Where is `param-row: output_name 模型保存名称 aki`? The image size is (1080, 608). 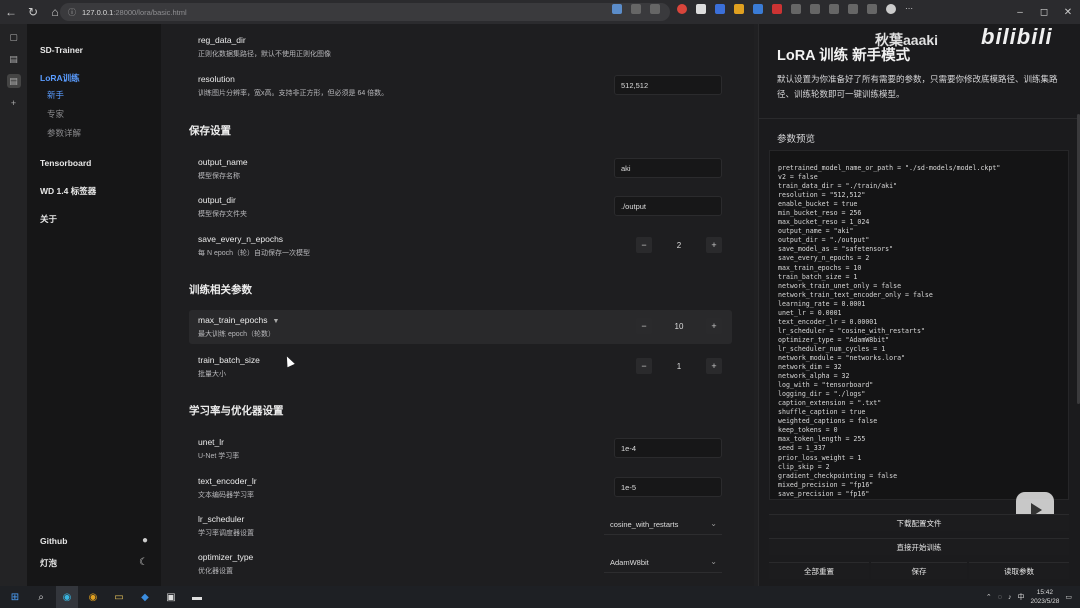 param-row: output_name 模型保存名称 aki is located at coordinates (460, 169).